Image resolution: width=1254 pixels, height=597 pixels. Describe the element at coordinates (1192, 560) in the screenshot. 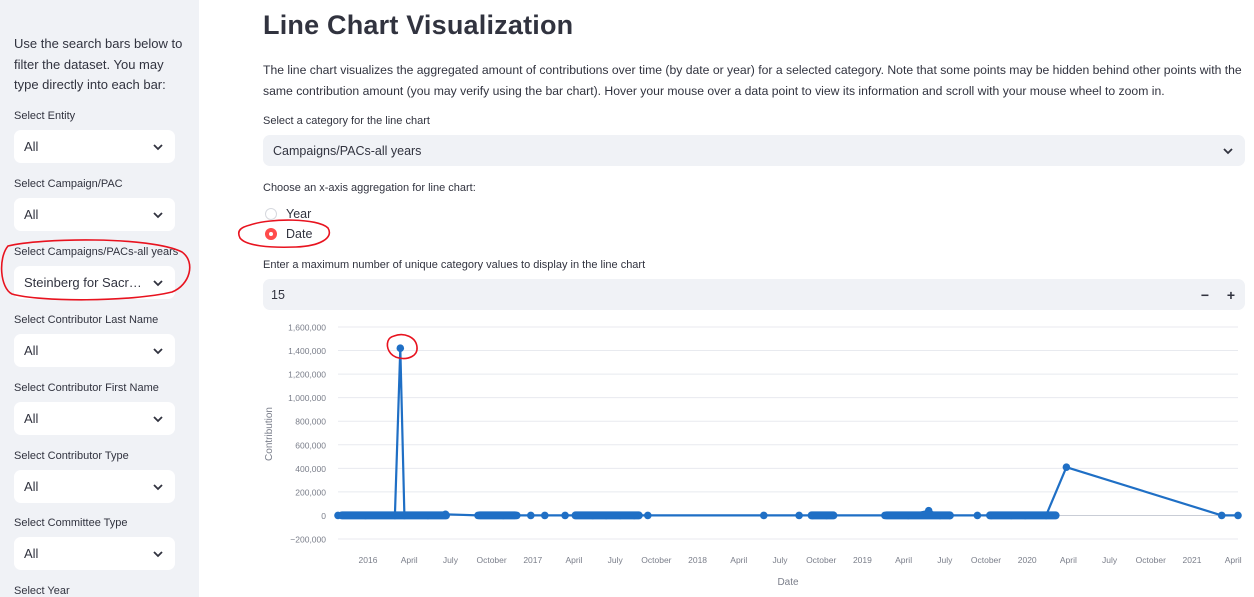

I see `x-tick-label: 2021` at that location.